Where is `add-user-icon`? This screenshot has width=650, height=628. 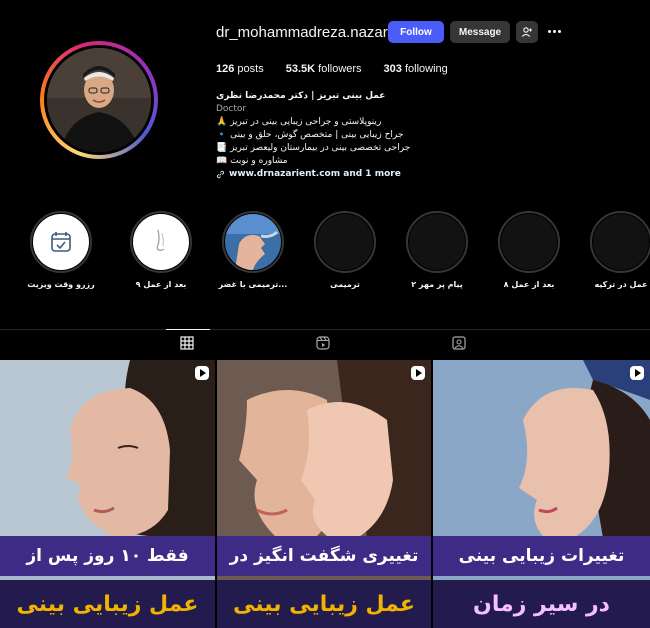 add-user-icon is located at coordinates (526, 32).